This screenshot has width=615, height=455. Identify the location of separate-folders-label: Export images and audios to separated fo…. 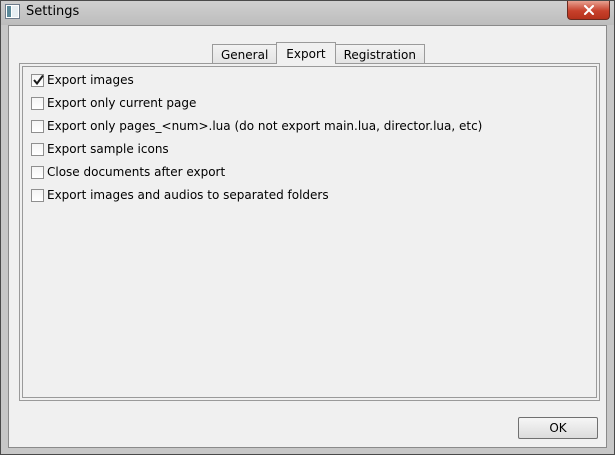
(188, 195).